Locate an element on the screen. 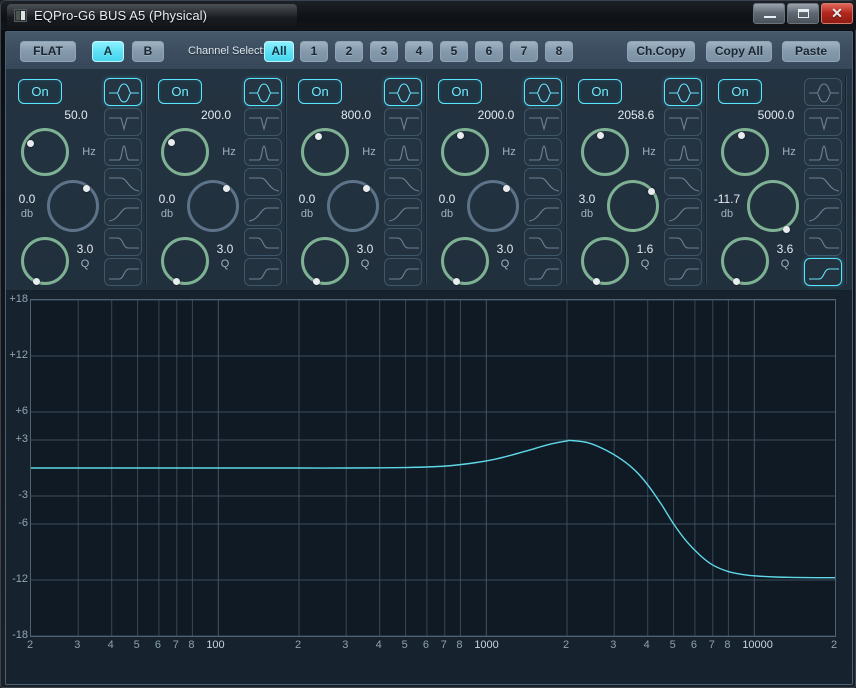 The height and width of the screenshot is (688, 856). band-4-on-button: On is located at coordinates (460, 91).